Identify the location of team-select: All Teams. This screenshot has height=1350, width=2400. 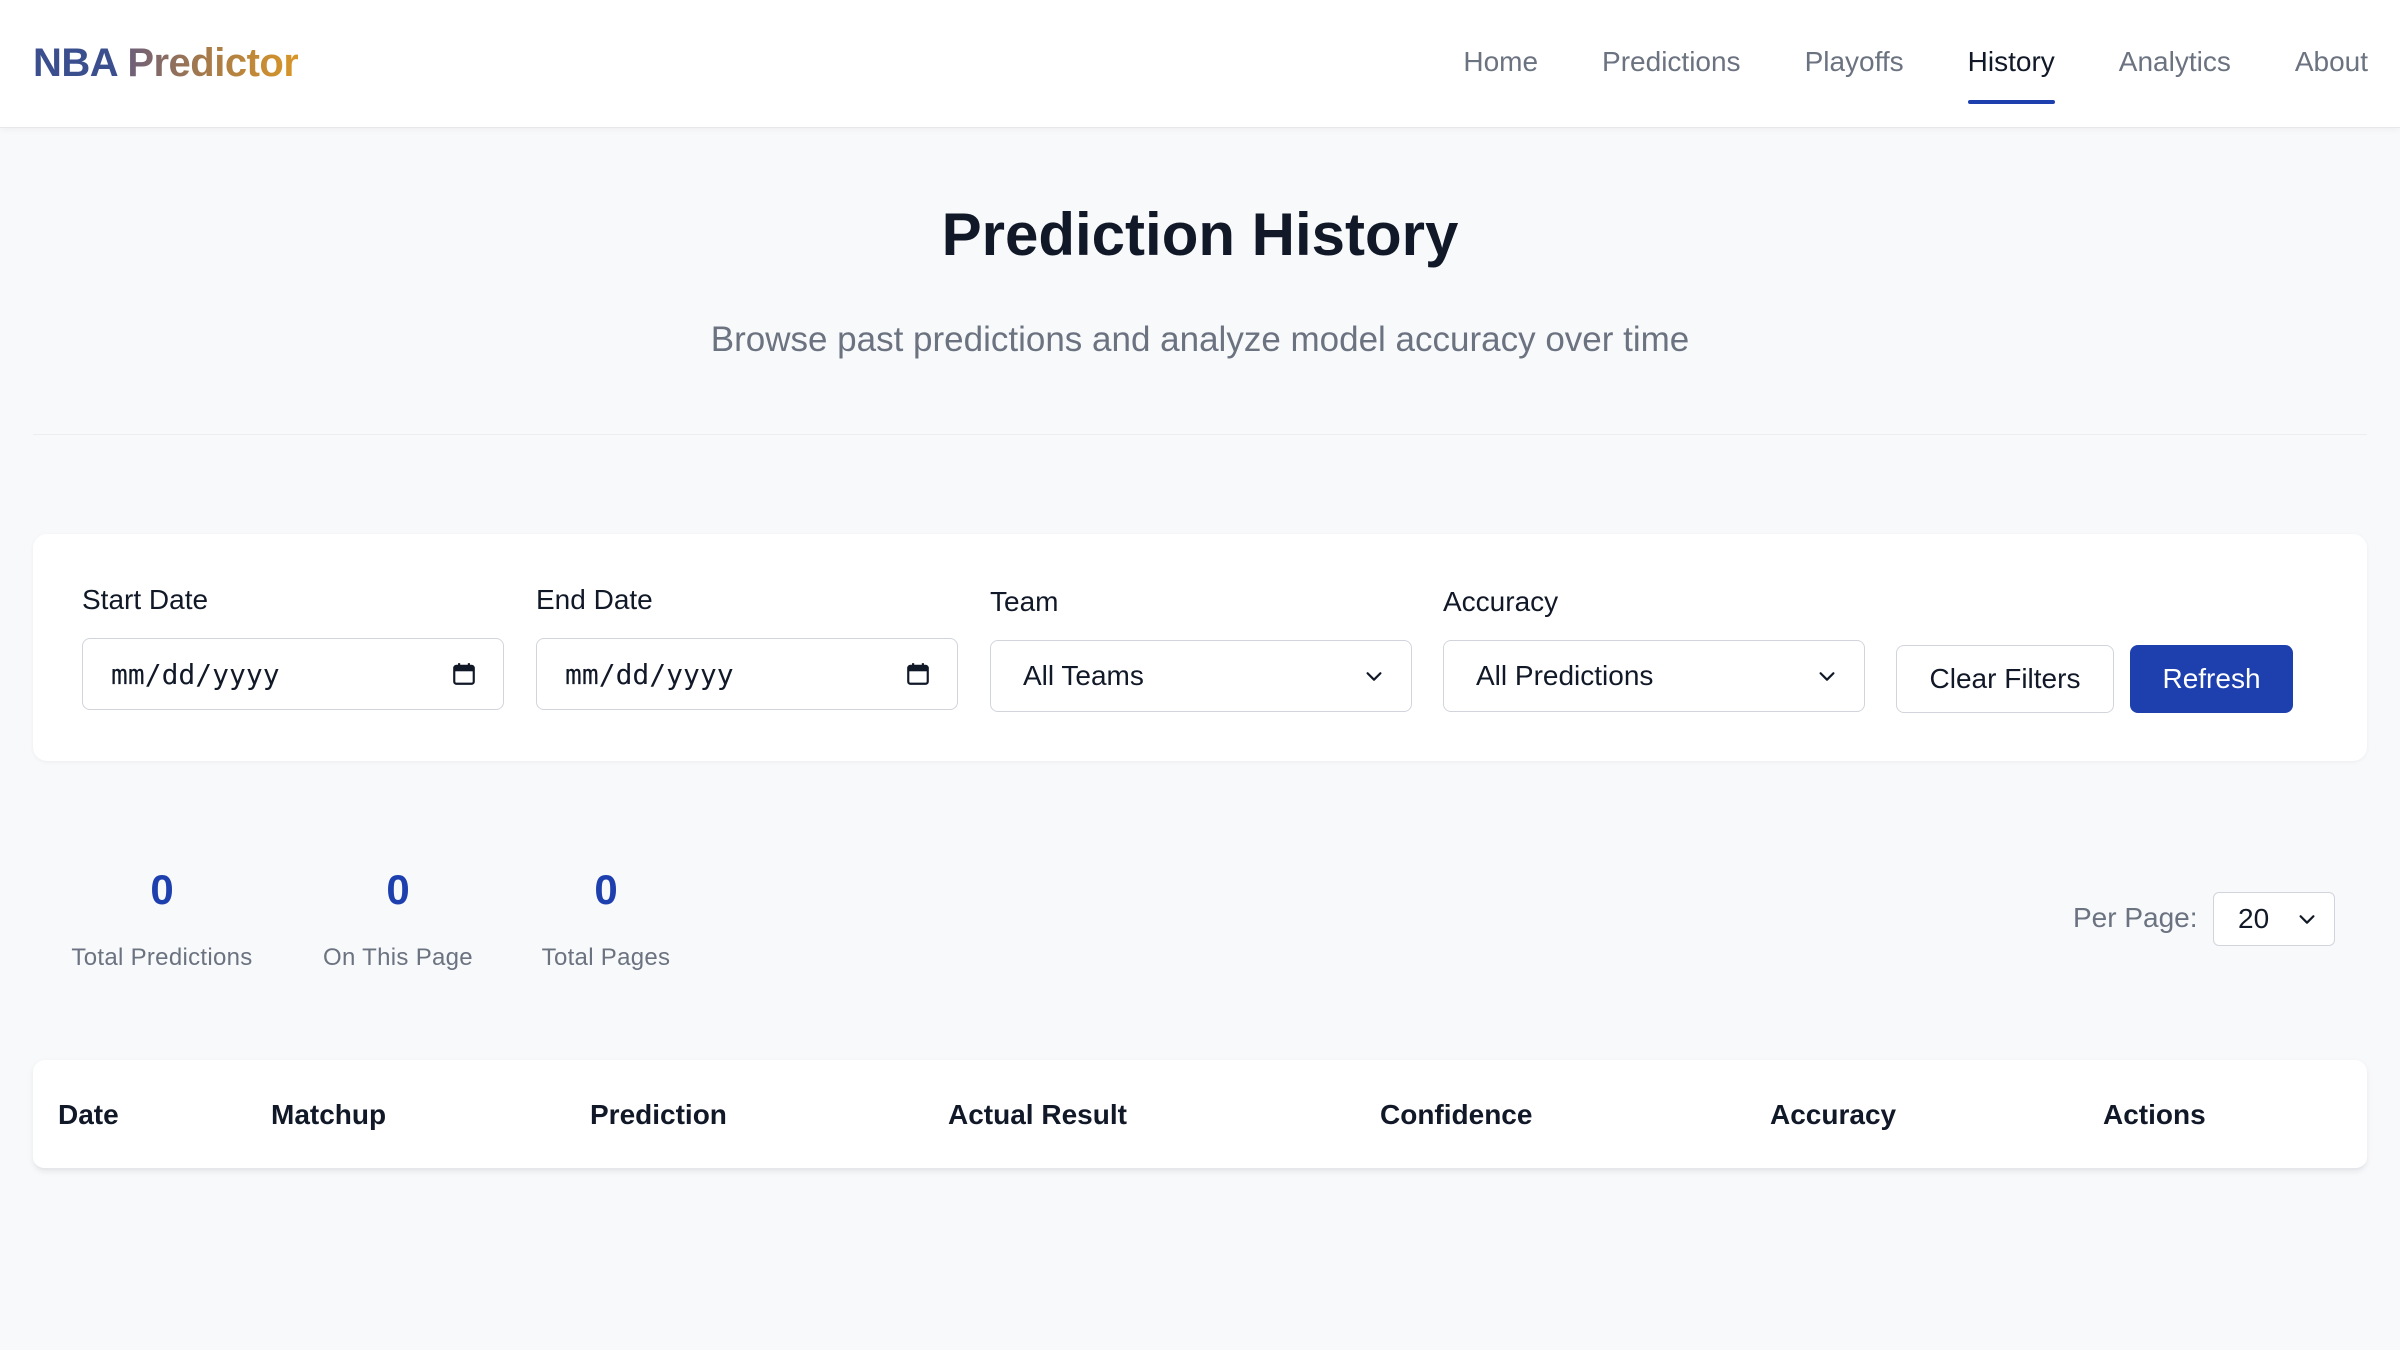
(1201, 676).